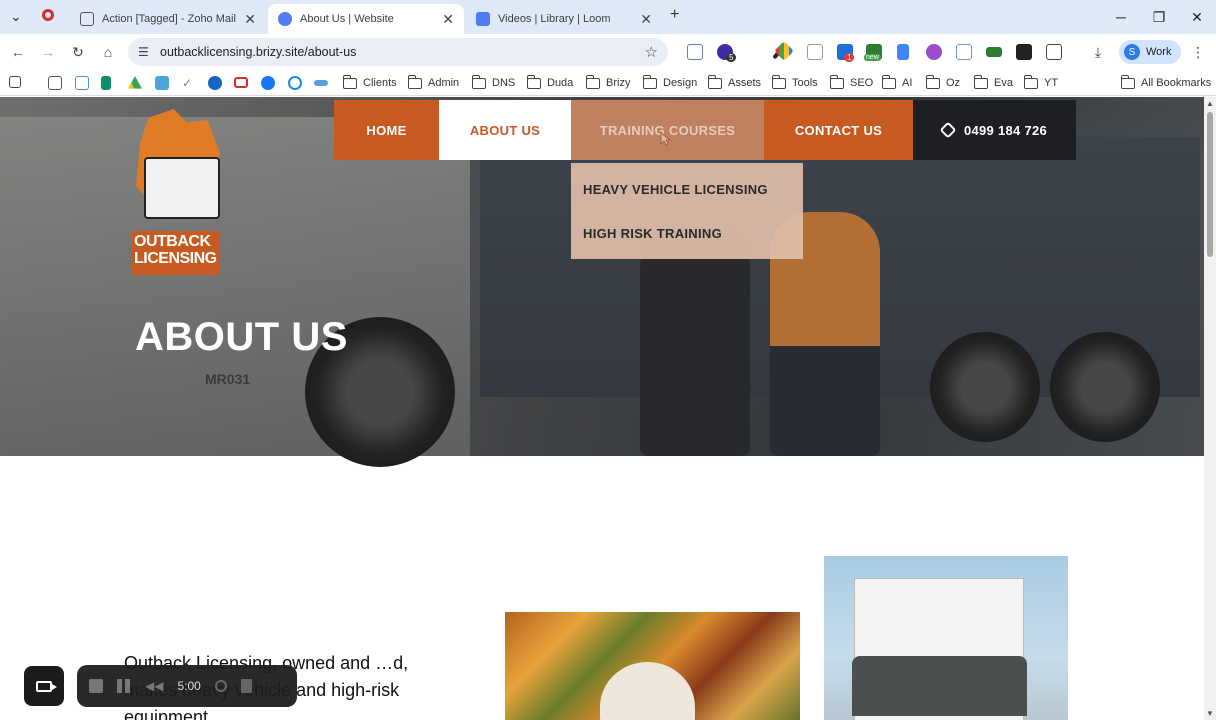 The width and height of the screenshot is (1216, 720). What do you see at coordinates (1159, 17) in the screenshot?
I see `restore-icon: ❐` at bounding box center [1159, 17].